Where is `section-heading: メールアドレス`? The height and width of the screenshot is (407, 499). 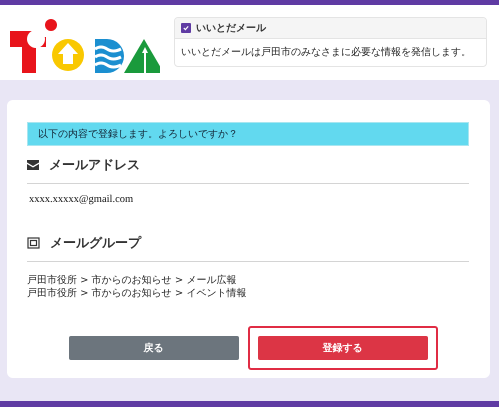 section-heading: メールアドレス is located at coordinates (94, 165).